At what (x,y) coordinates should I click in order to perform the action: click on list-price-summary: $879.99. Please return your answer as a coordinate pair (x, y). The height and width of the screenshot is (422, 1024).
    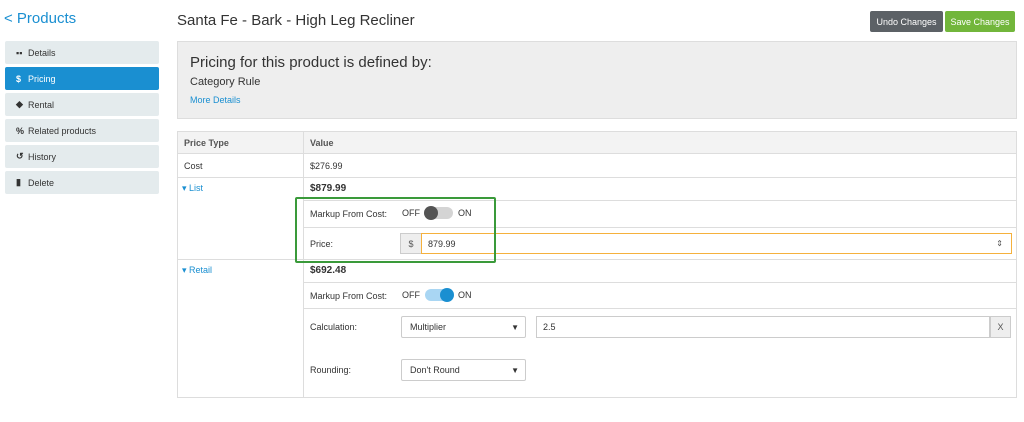
    Looking at the image, I should click on (328, 188).